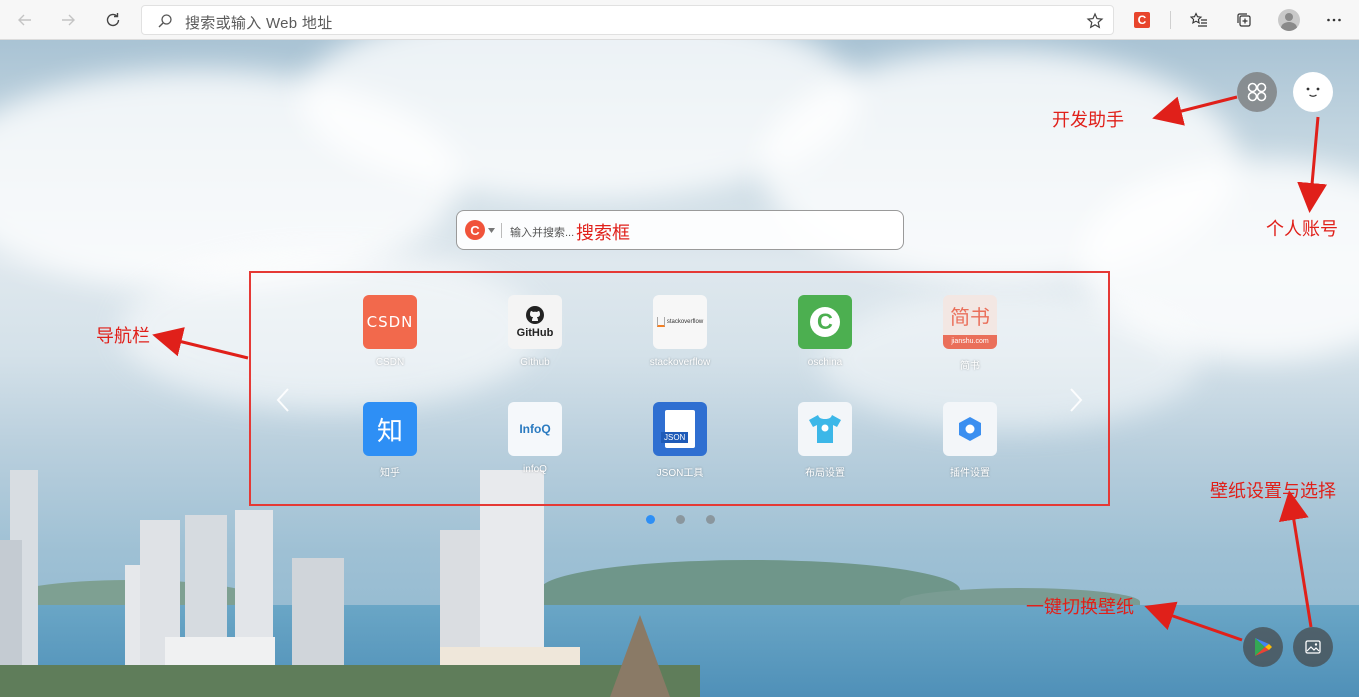 This screenshot has height=697, width=1359. What do you see at coordinates (259, 23) in the screenshot?
I see `address-placeholder: 搜索或输入 Web 地址` at bounding box center [259, 23].